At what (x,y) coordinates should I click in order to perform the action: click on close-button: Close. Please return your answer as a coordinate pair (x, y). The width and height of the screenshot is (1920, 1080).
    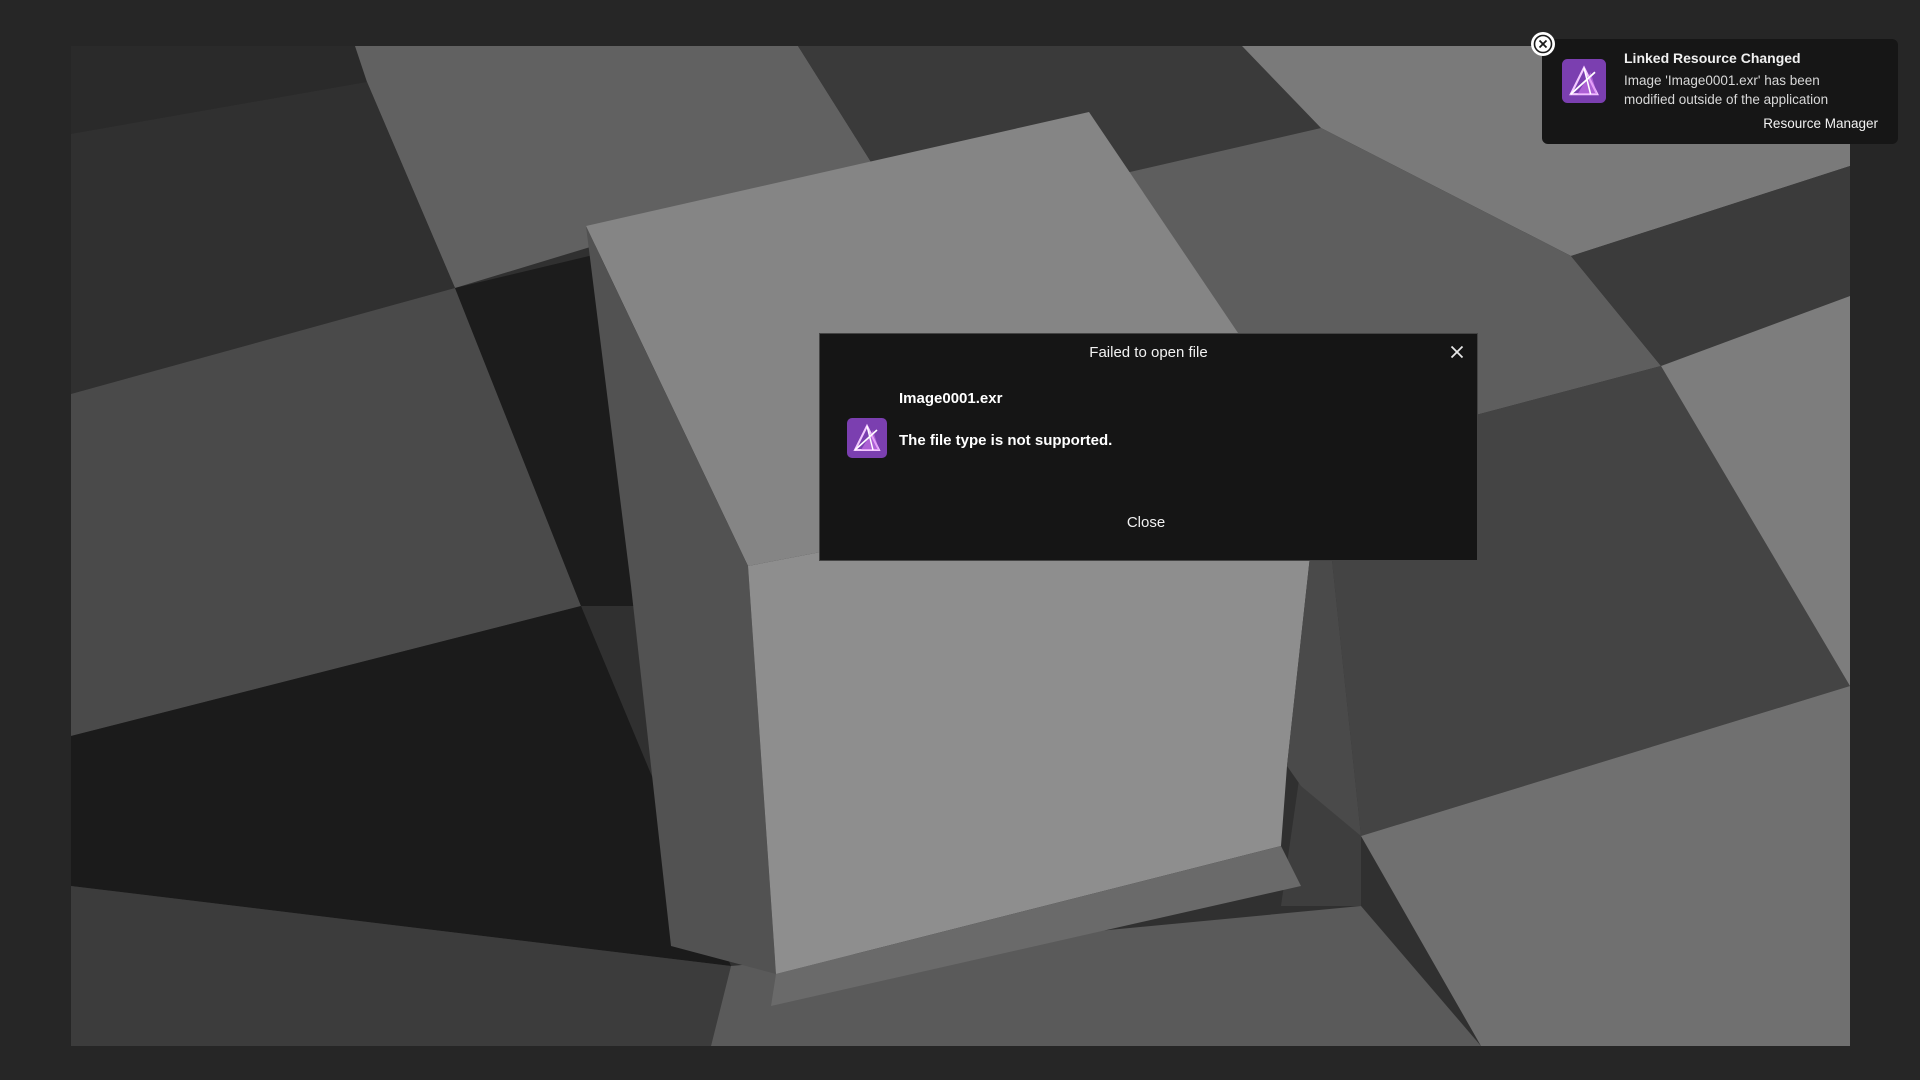
    Looking at the image, I should click on (1146, 523).